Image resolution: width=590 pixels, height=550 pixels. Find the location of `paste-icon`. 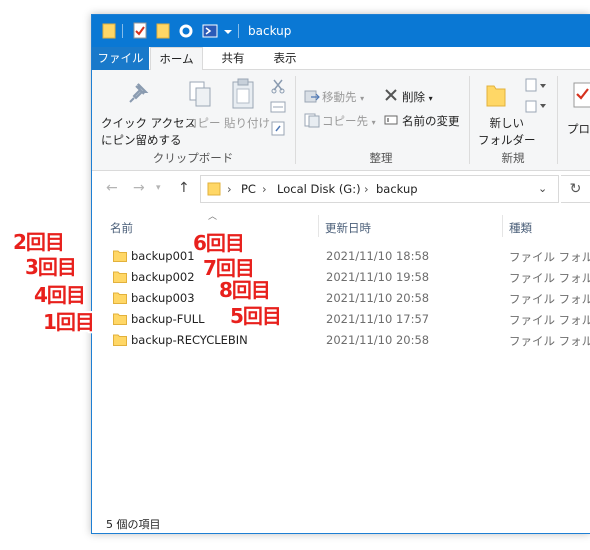

paste-icon is located at coordinates (243, 93).